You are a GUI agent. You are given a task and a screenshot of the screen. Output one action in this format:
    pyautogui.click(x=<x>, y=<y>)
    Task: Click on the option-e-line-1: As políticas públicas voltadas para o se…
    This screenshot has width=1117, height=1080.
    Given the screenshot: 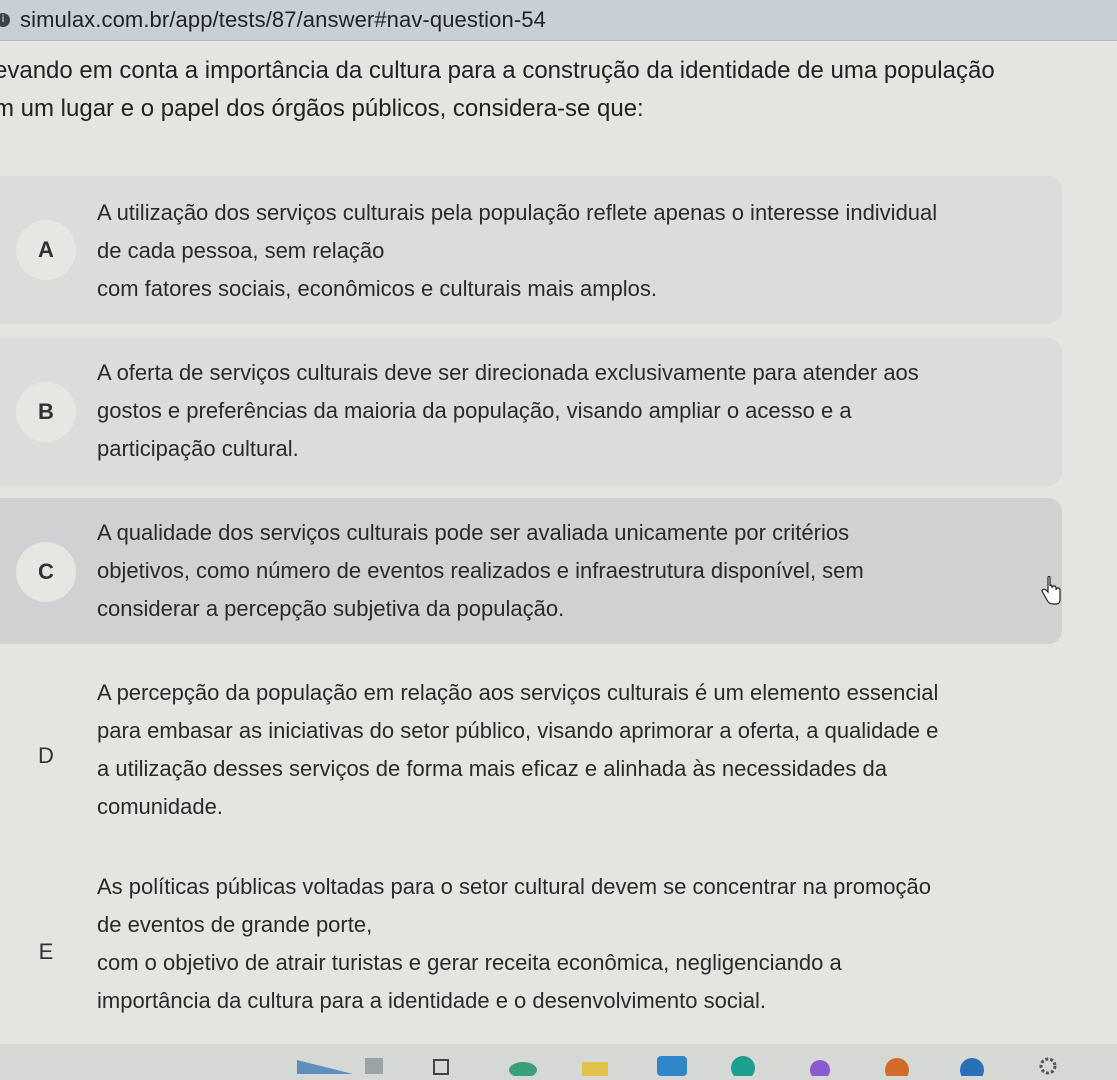 What is the action you would take?
    pyautogui.click(x=514, y=886)
    